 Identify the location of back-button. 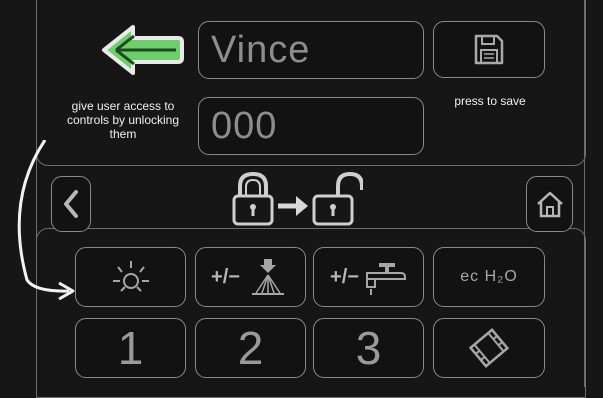
(142, 50).